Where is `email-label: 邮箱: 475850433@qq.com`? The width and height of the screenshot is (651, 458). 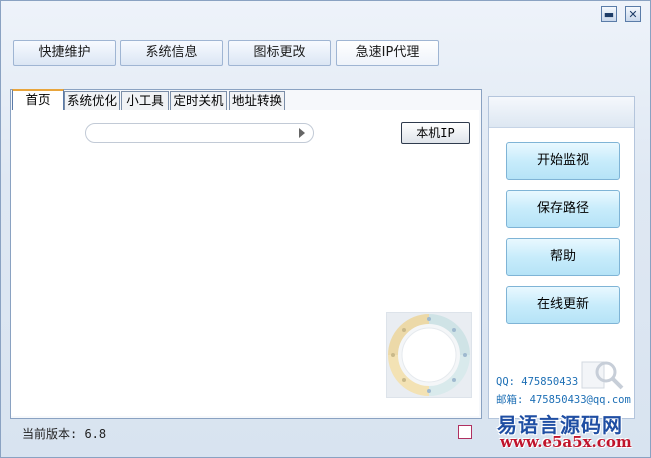
email-label: 邮箱: 475850433@qq.com is located at coordinates (563, 400).